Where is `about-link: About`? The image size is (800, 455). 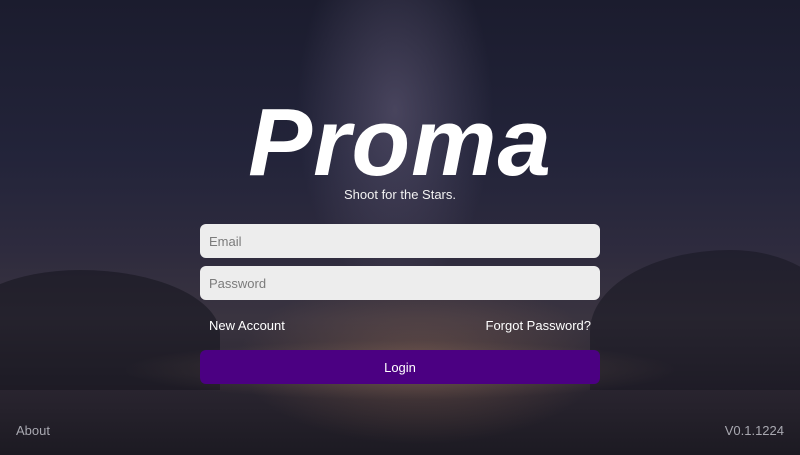
about-link: About is located at coordinates (33, 430).